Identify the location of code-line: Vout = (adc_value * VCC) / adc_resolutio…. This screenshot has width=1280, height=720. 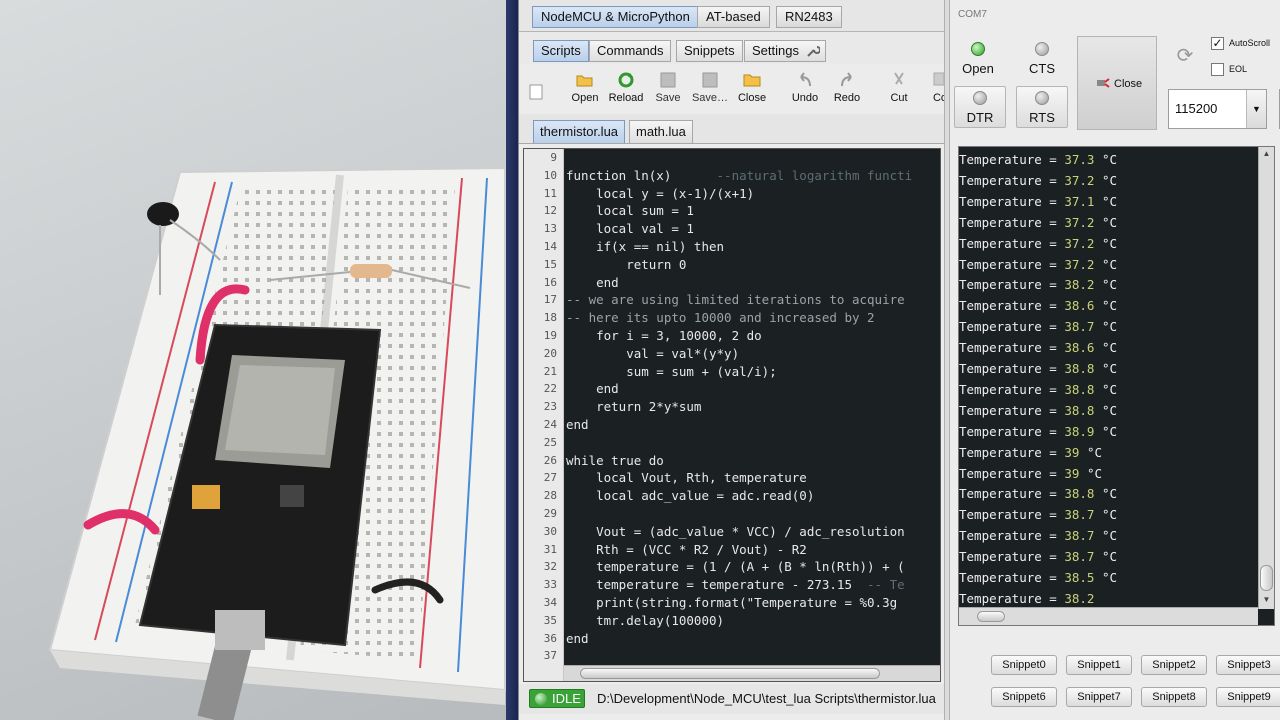
(735, 531).